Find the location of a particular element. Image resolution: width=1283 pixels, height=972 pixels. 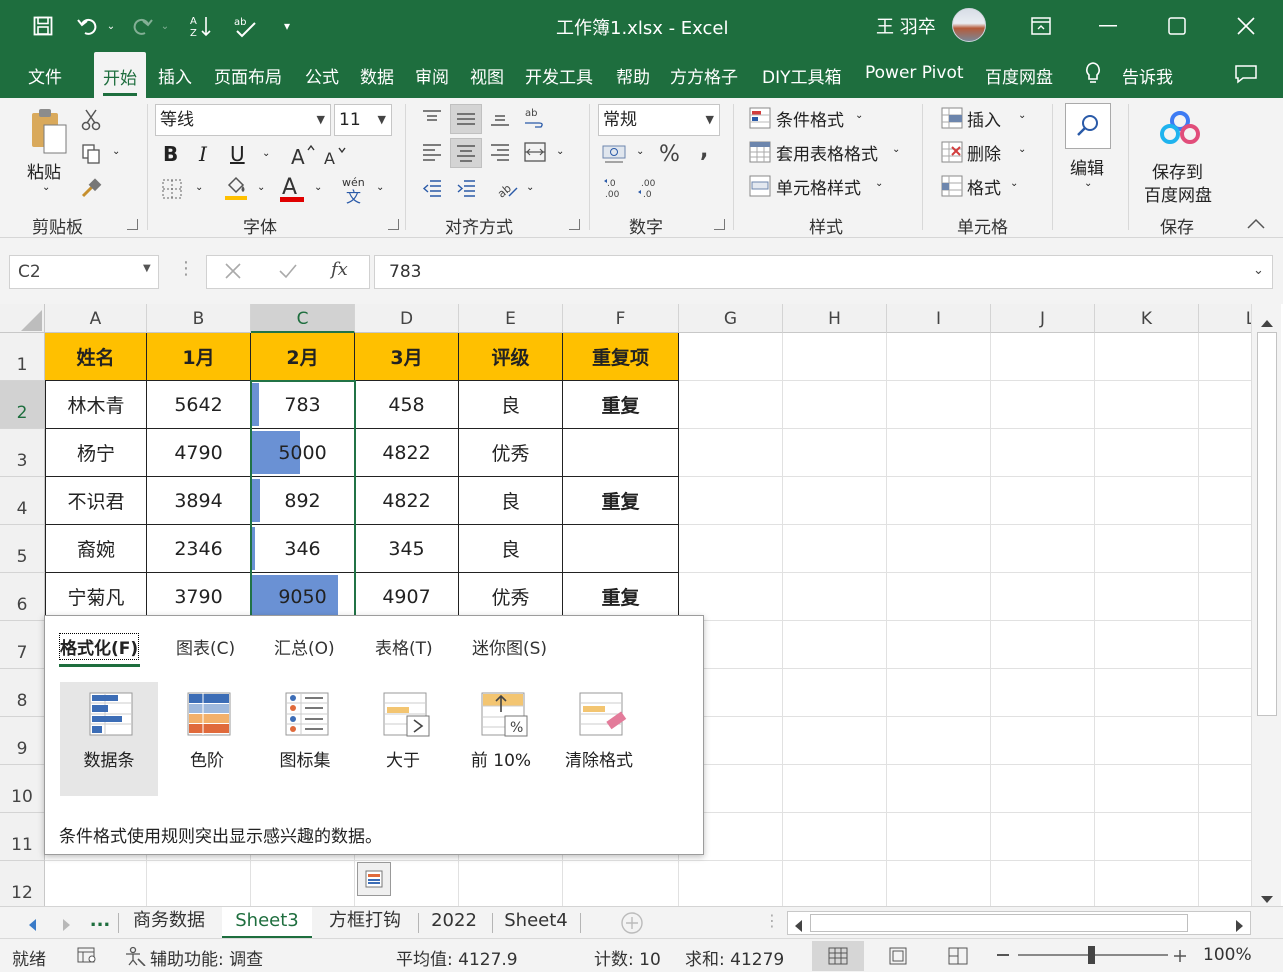

editing-dropdown-icon: ⌄ is located at coordinates (1088, 183).